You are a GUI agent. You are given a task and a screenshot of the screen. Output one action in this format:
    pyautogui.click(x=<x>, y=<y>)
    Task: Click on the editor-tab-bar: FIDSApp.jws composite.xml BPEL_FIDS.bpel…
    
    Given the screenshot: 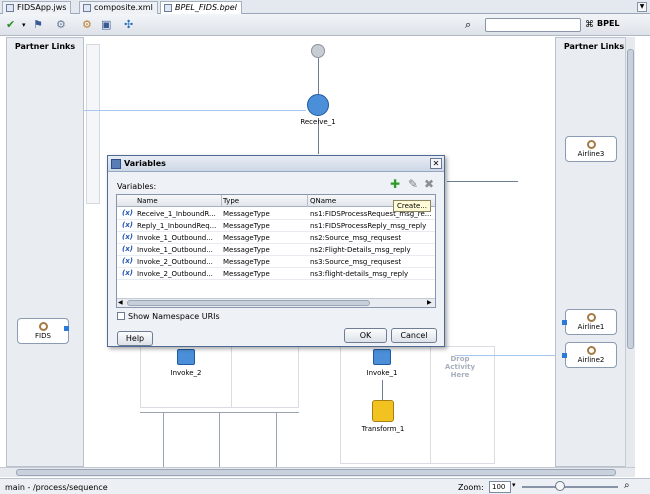 What is the action you would take?
    pyautogui.click(x=325, y=7)
    